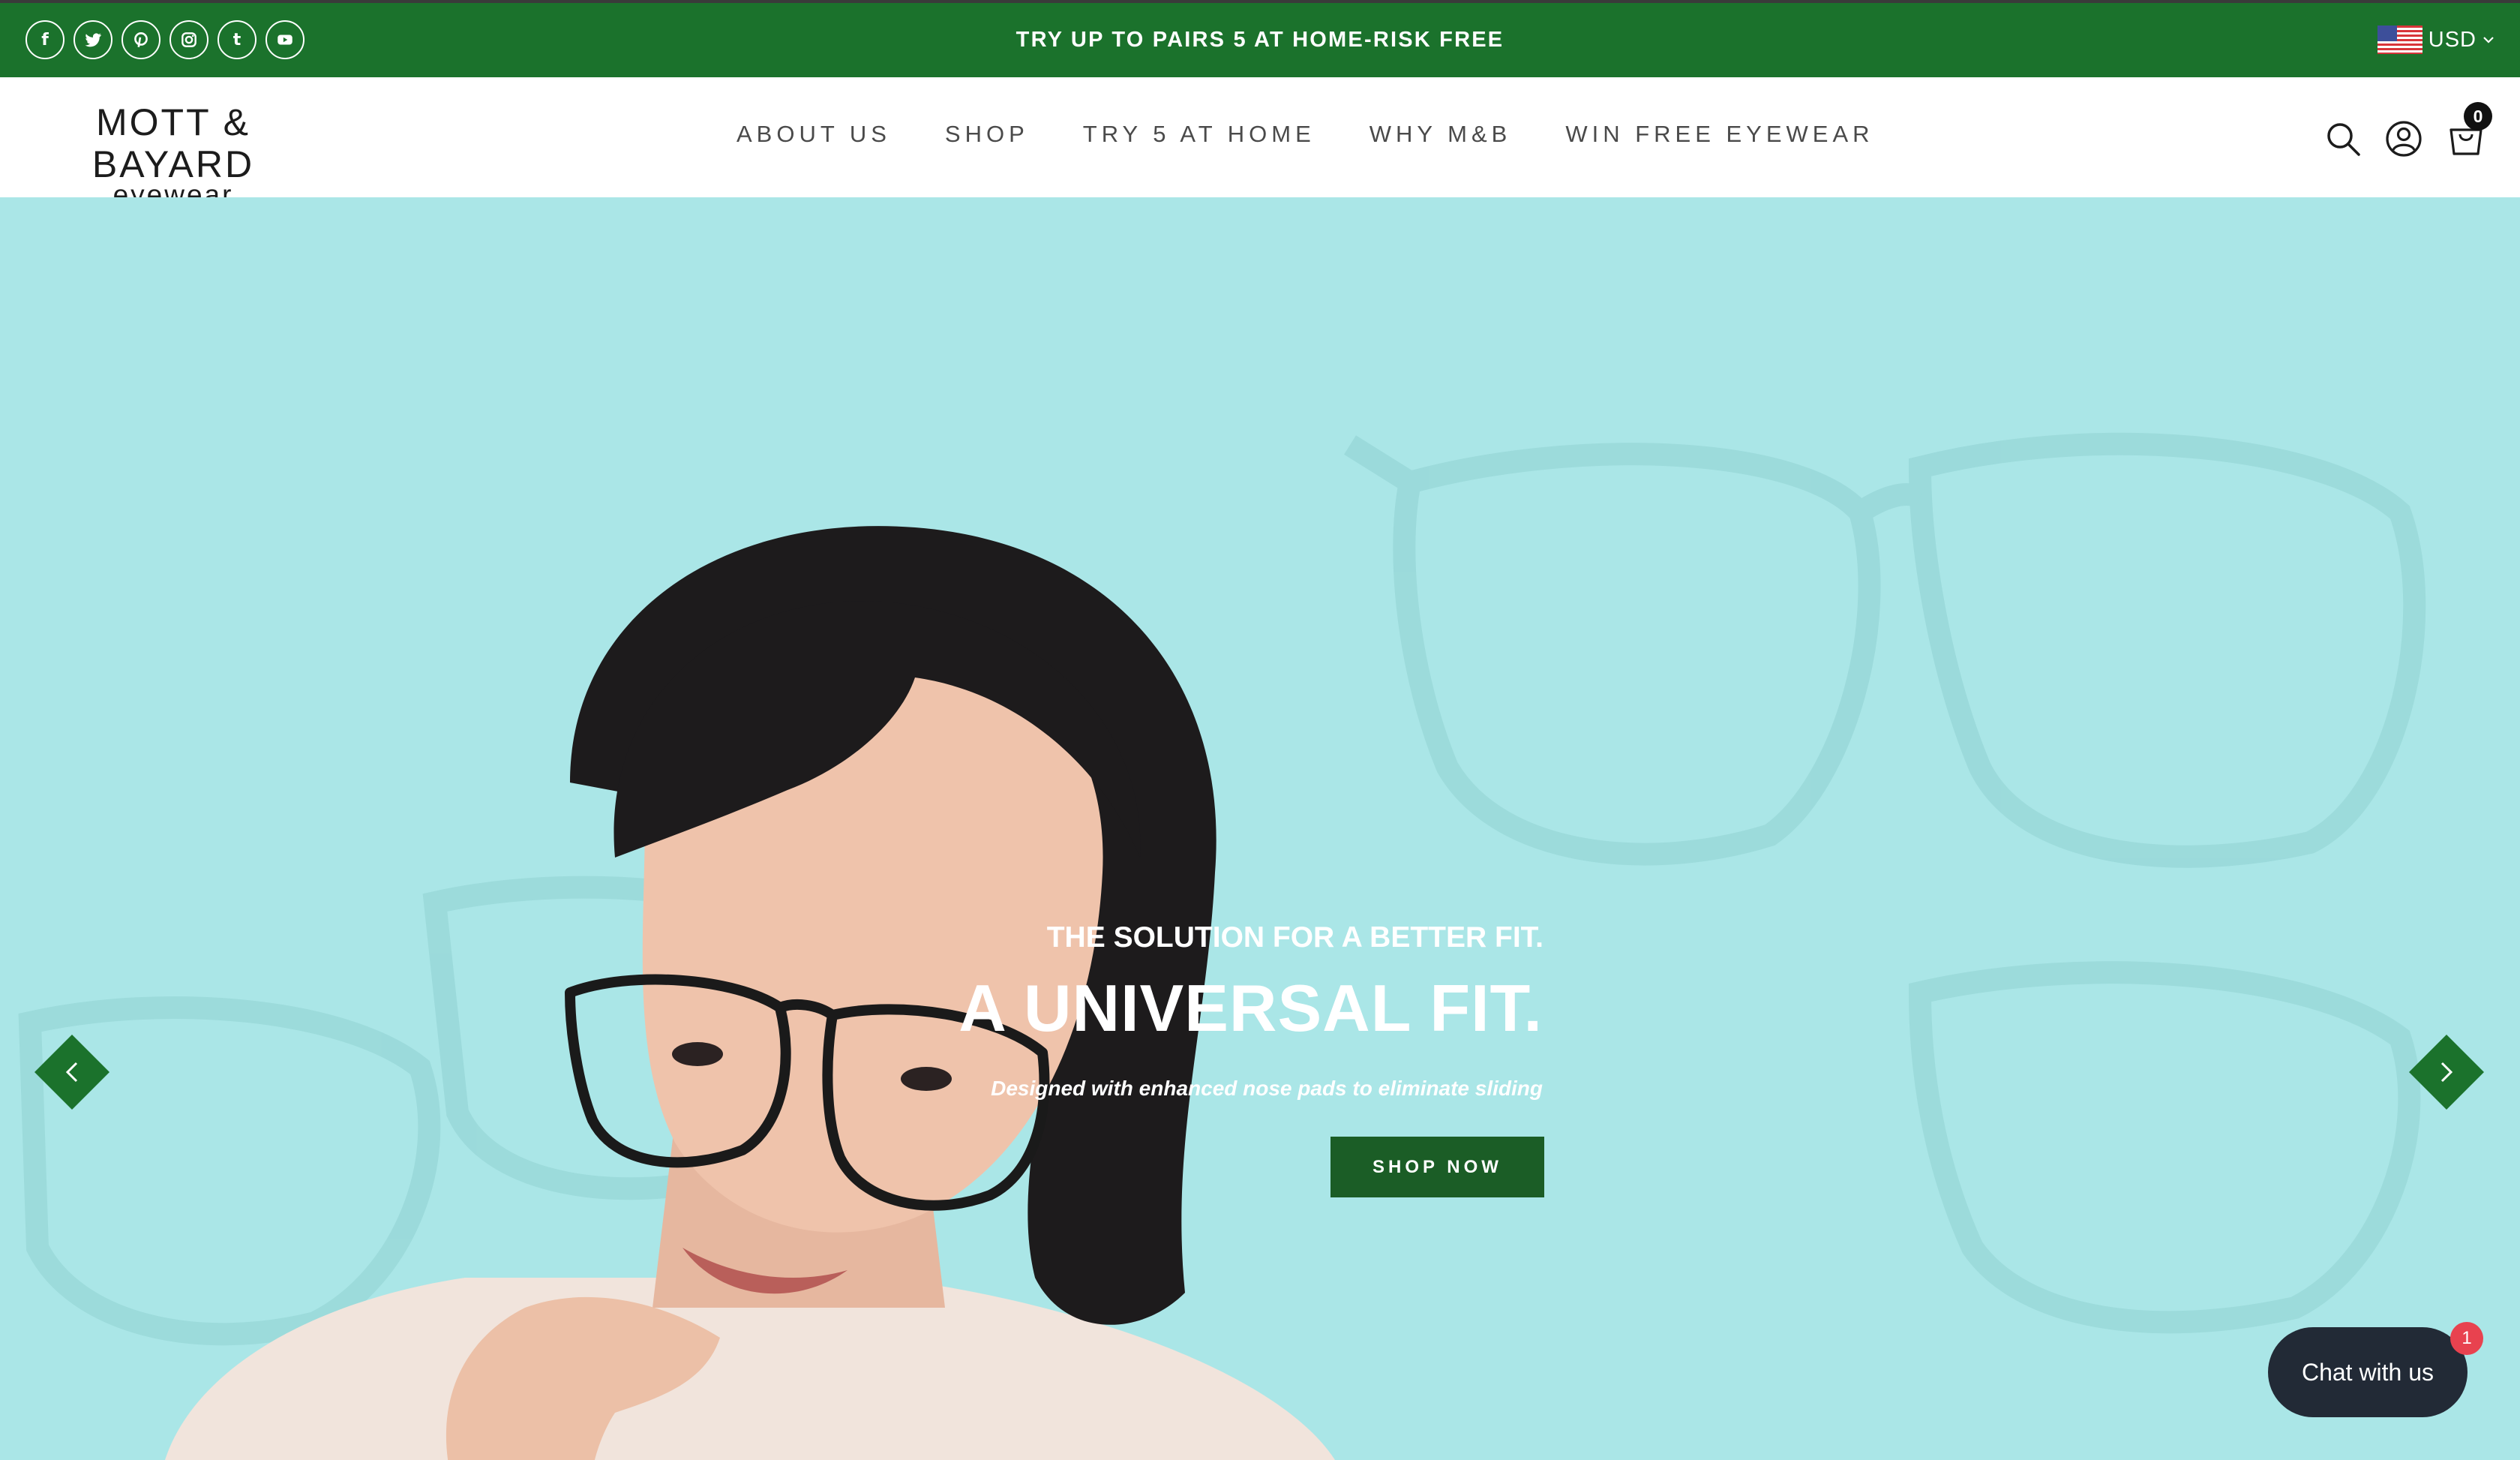 The height and width of the screenshot is (1460, 2520). I want to click on brand-logo: MOTT & BAYARD eyewear, so click(173, 155).